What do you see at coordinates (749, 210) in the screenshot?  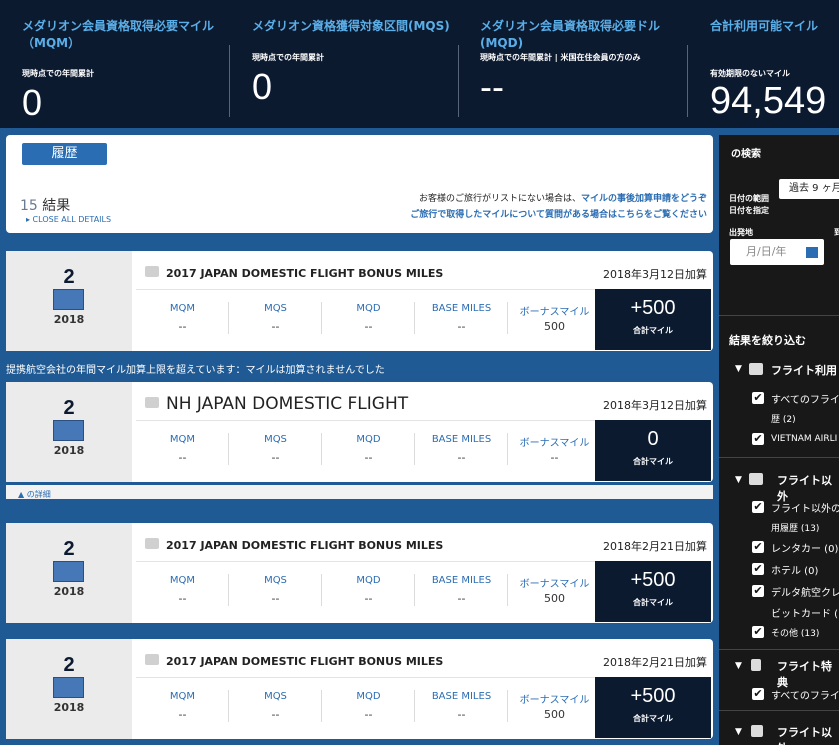 I see `date-specify-label: 日付を指定` at bounding box center [749, 210].